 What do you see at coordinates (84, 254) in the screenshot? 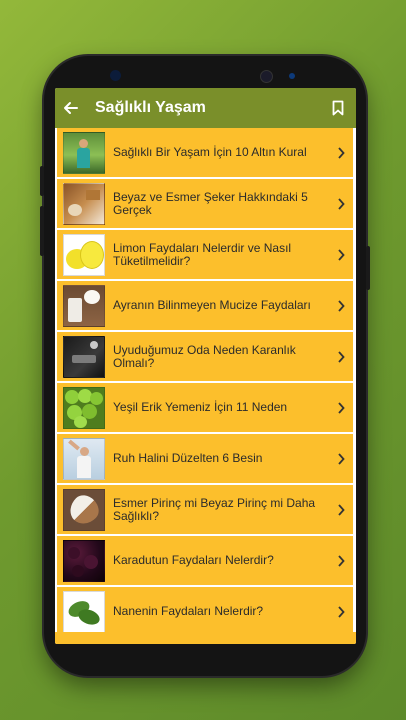
I see `lemon-thumbnail` at bounding box center [84, 254].